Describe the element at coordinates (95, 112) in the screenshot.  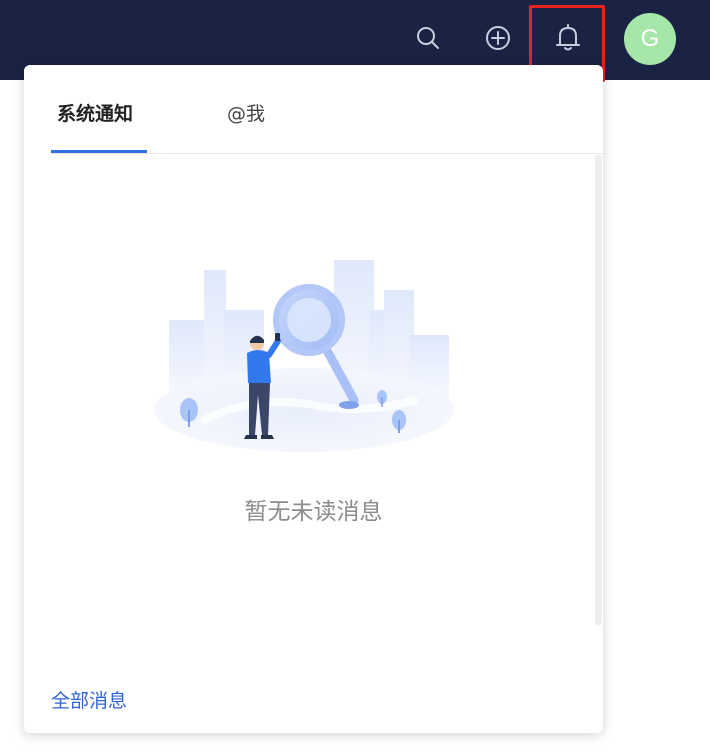
I see `tab-system-notifications: 系统通知` at that location.